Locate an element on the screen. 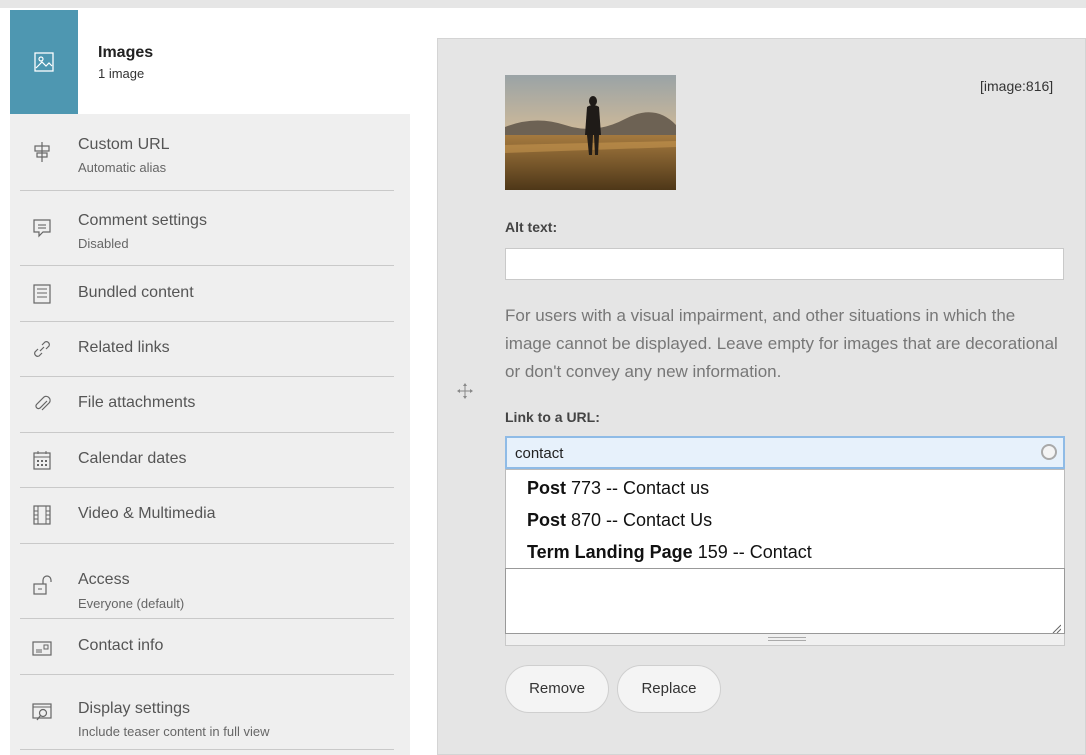 The height and width of the screenshot is (755, 1086). top-border is located at coordinates (543, 4).